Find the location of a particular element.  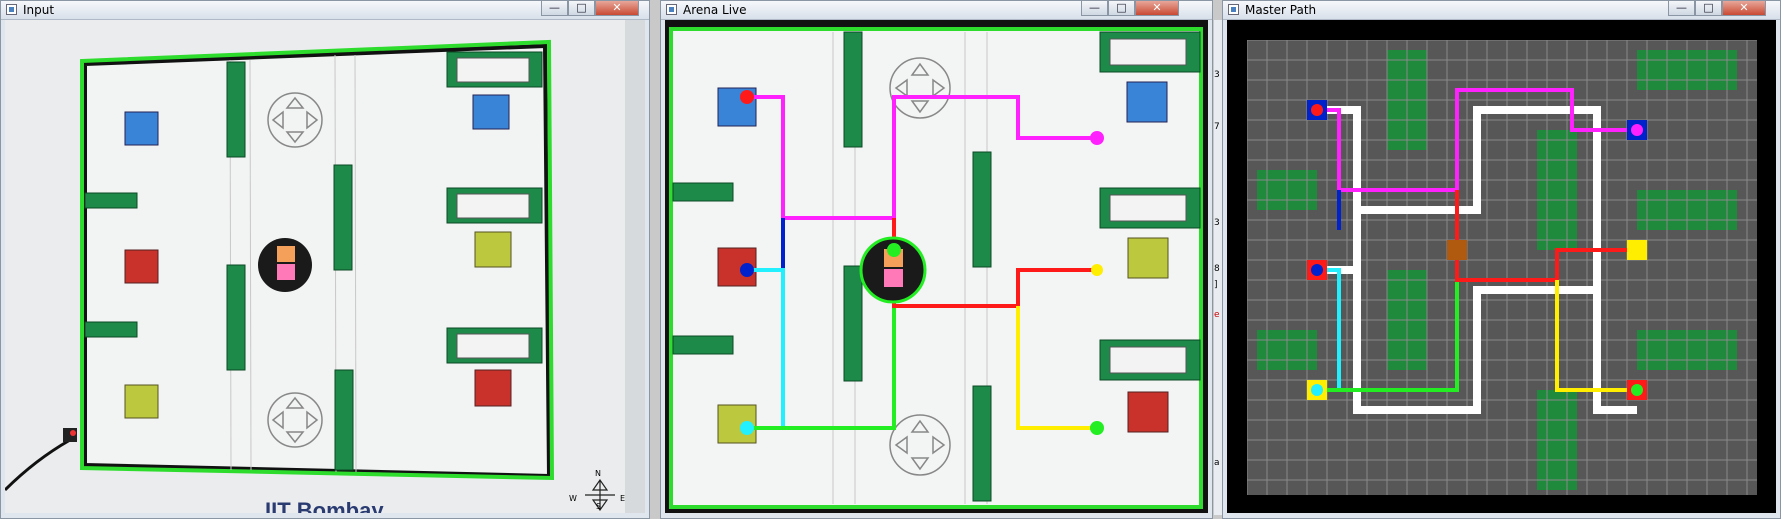

master-titlebar: Master Path — □ ✕ is located at coordinates (1501, 10).